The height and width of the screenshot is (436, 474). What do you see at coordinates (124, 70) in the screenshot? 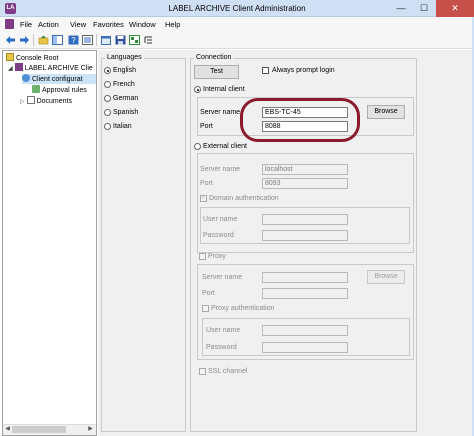
I see `language-label: English` at bounding box center [124, 70].